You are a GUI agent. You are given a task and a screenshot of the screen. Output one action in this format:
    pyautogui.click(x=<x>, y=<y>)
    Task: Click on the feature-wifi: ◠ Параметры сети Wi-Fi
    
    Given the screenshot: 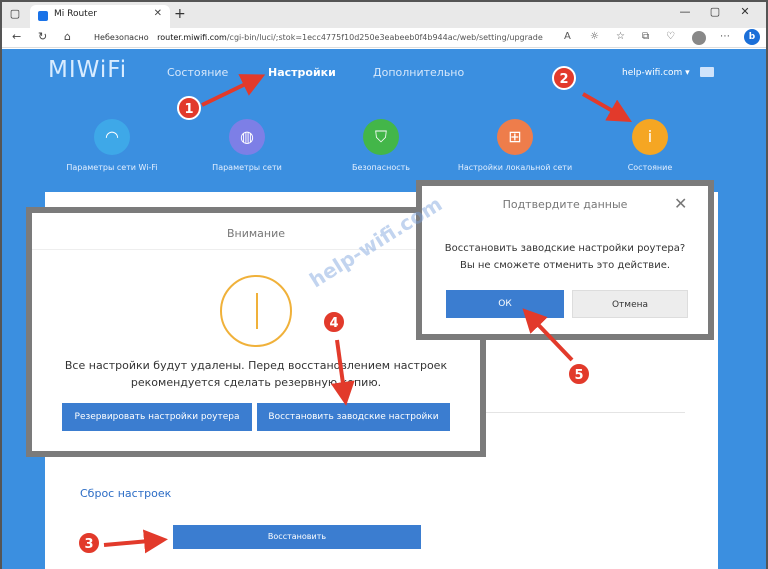 What is the action you would take?
    pyautogui.click(x=112, y=145)
    